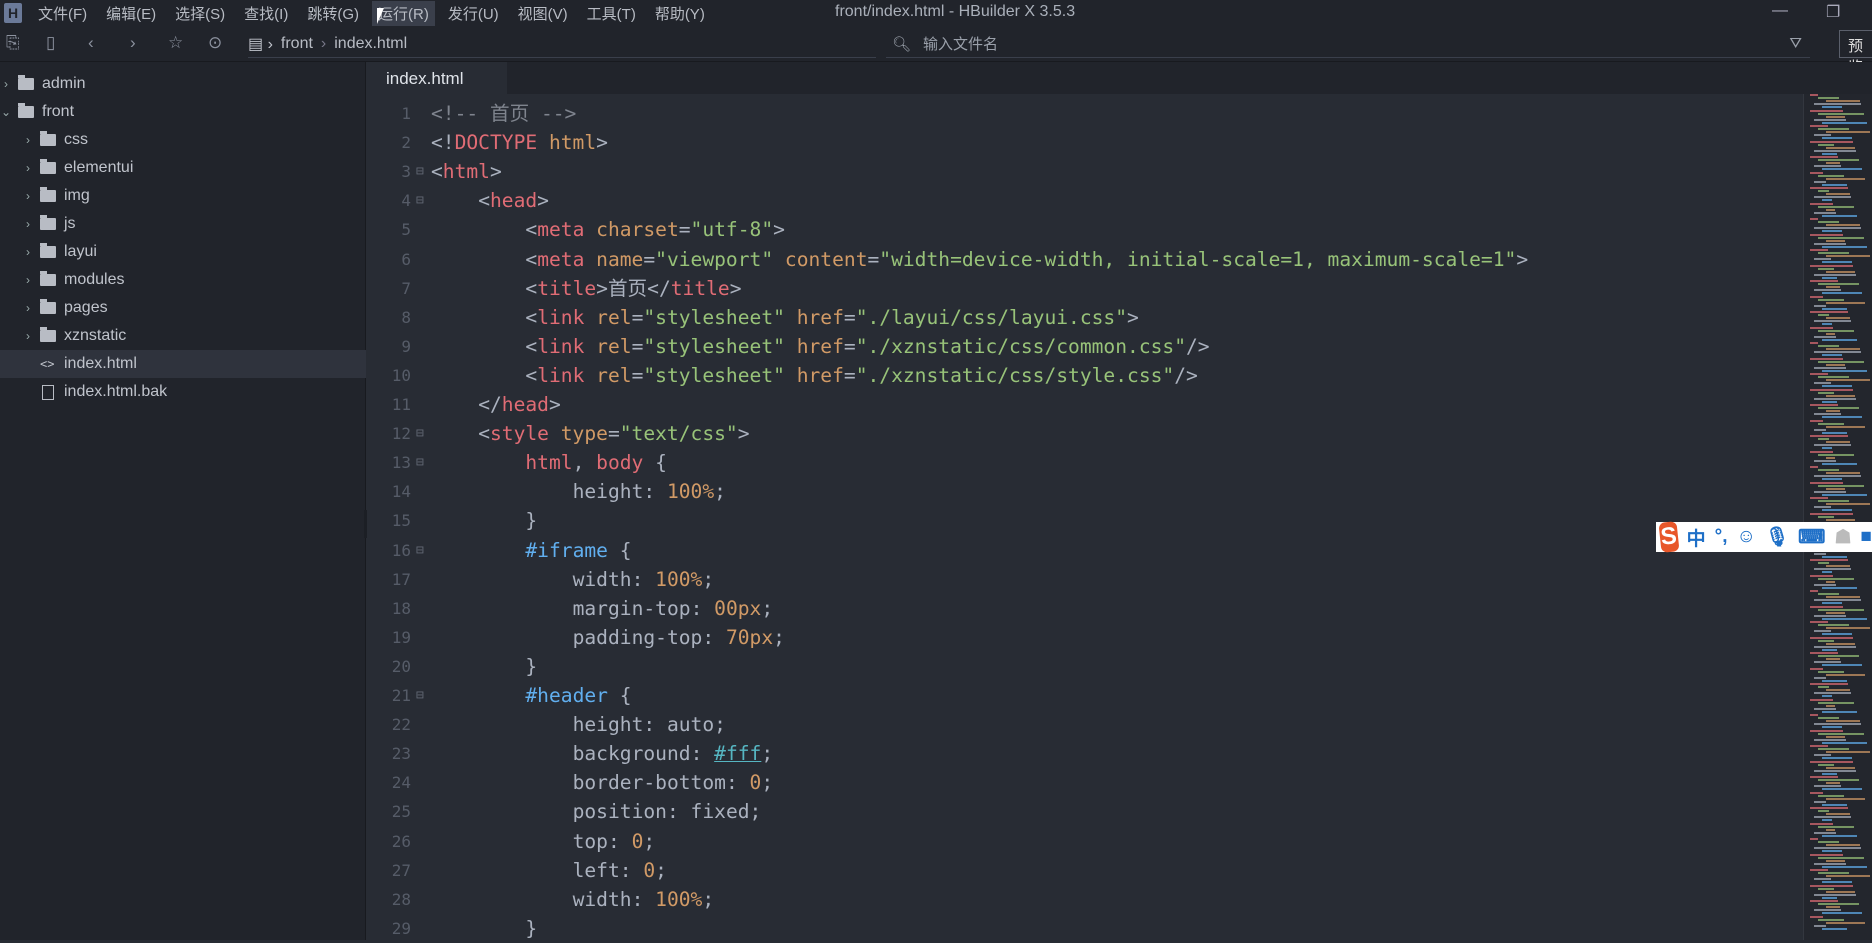 Image resolution: width=1872 pixels, height=943 pixels. Describe the element at coordinates (1837, 517) in the screenshot. I see `minimap` at that location.